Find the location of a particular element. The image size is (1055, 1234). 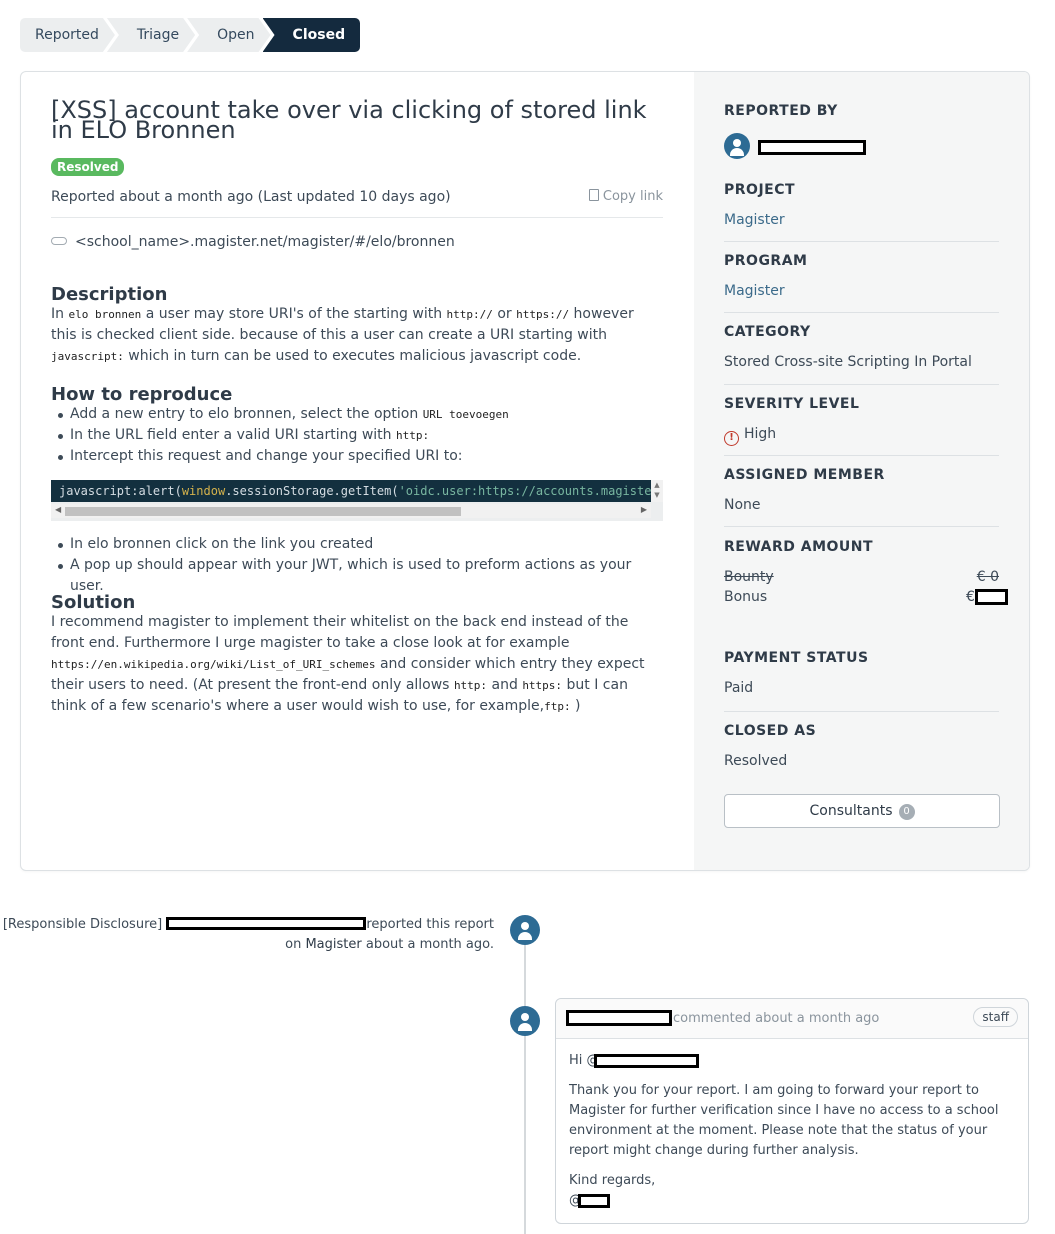

copy-link-button: Copy link is located at coordinates (625, 196).